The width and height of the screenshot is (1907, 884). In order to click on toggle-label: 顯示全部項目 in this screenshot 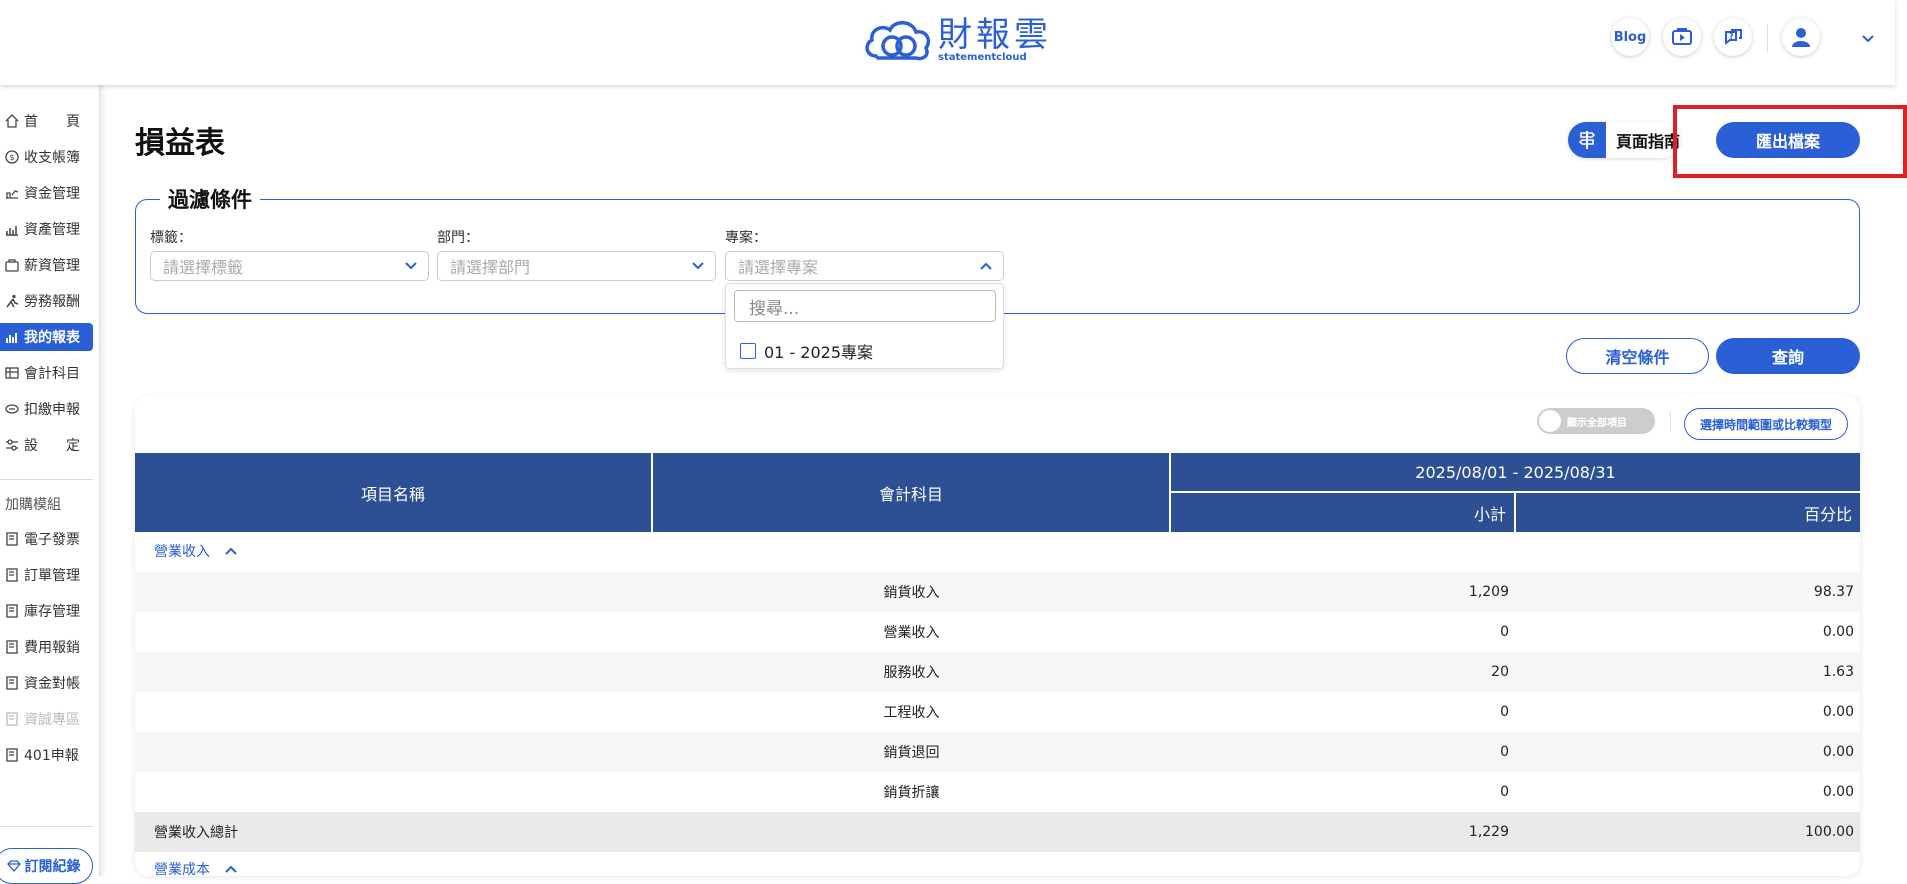, I will do `click(1597, 423)`.